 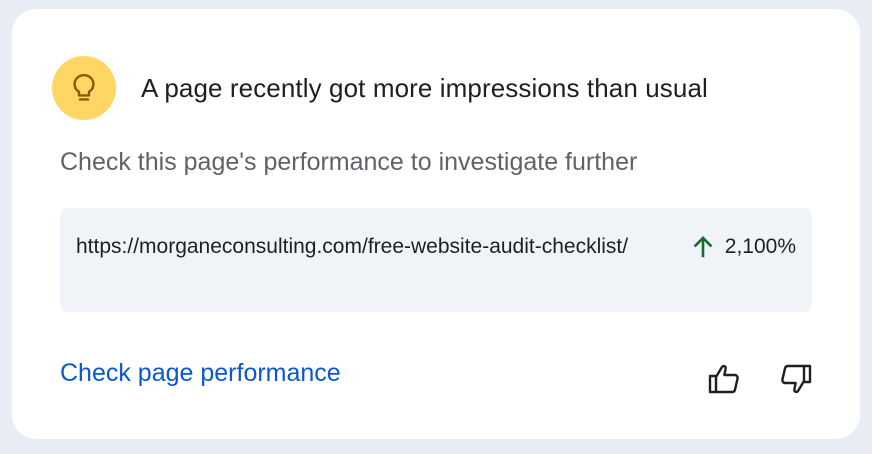 I want to click on lightbulb-icon, so click(x=84, y=87).